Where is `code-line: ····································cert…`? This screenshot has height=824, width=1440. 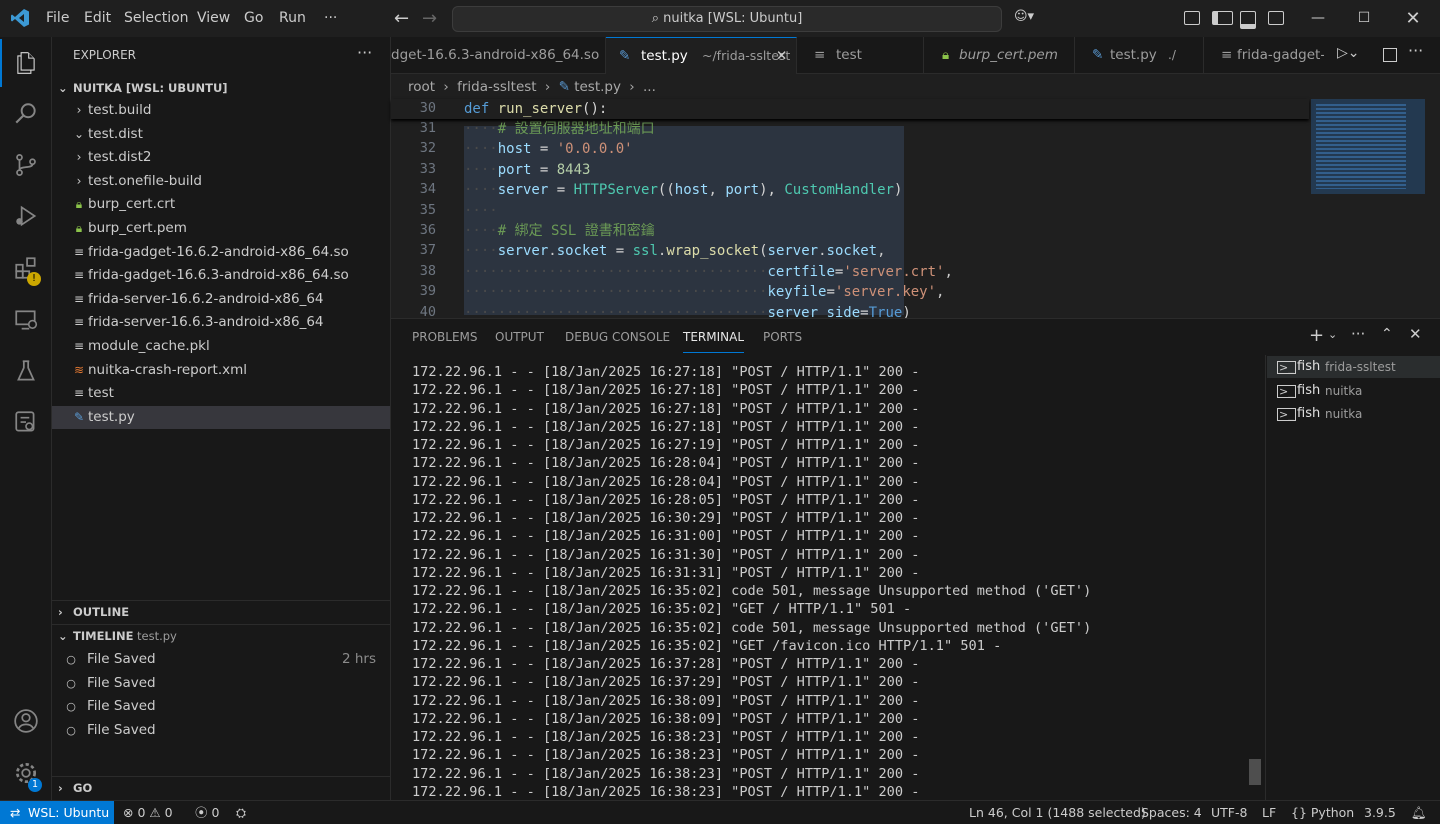
code-line: ····································cert… is located at coordinates (708, 272).